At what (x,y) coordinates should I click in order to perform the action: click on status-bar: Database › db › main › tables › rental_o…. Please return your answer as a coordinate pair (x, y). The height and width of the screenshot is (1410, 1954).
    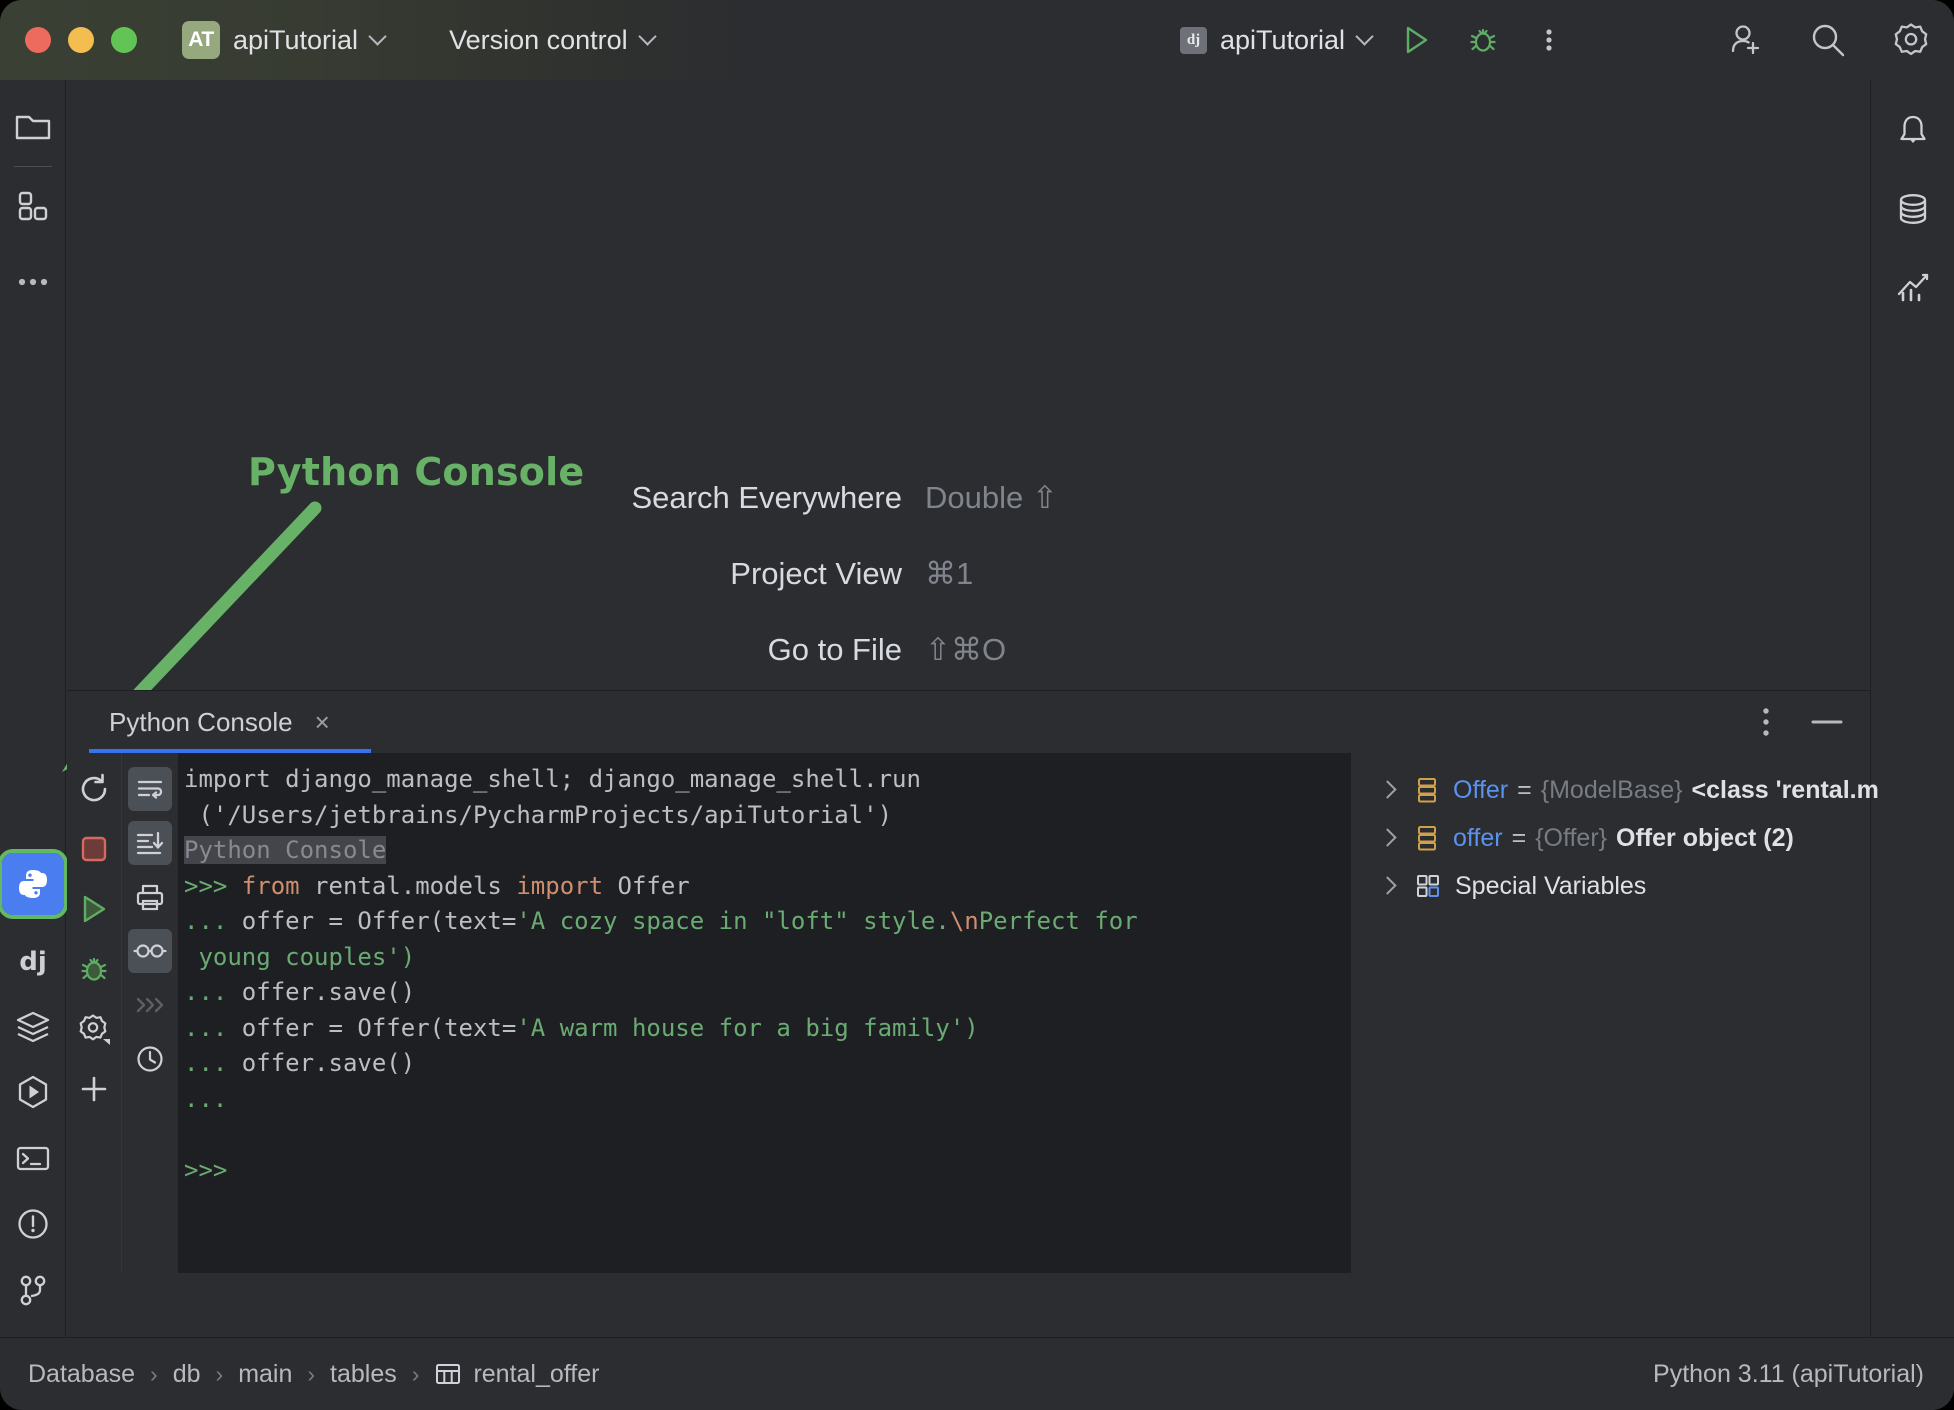
    Looking at the image, I should click on (977, 1373).